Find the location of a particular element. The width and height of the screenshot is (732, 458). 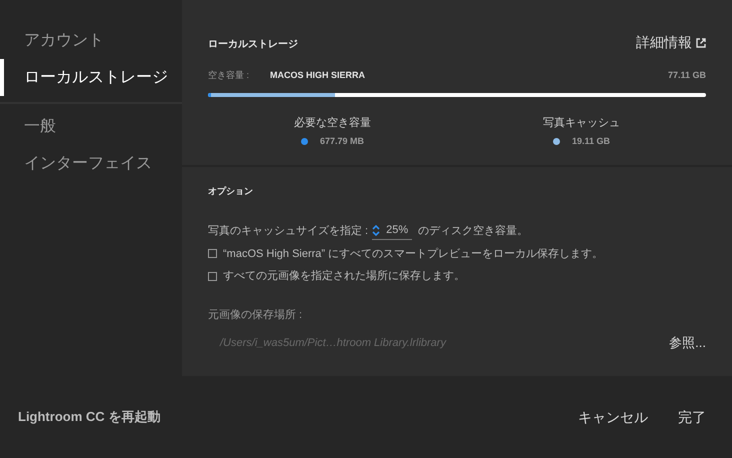

legend-label: 必要な空き容量 is located at coordinates (332, 123).